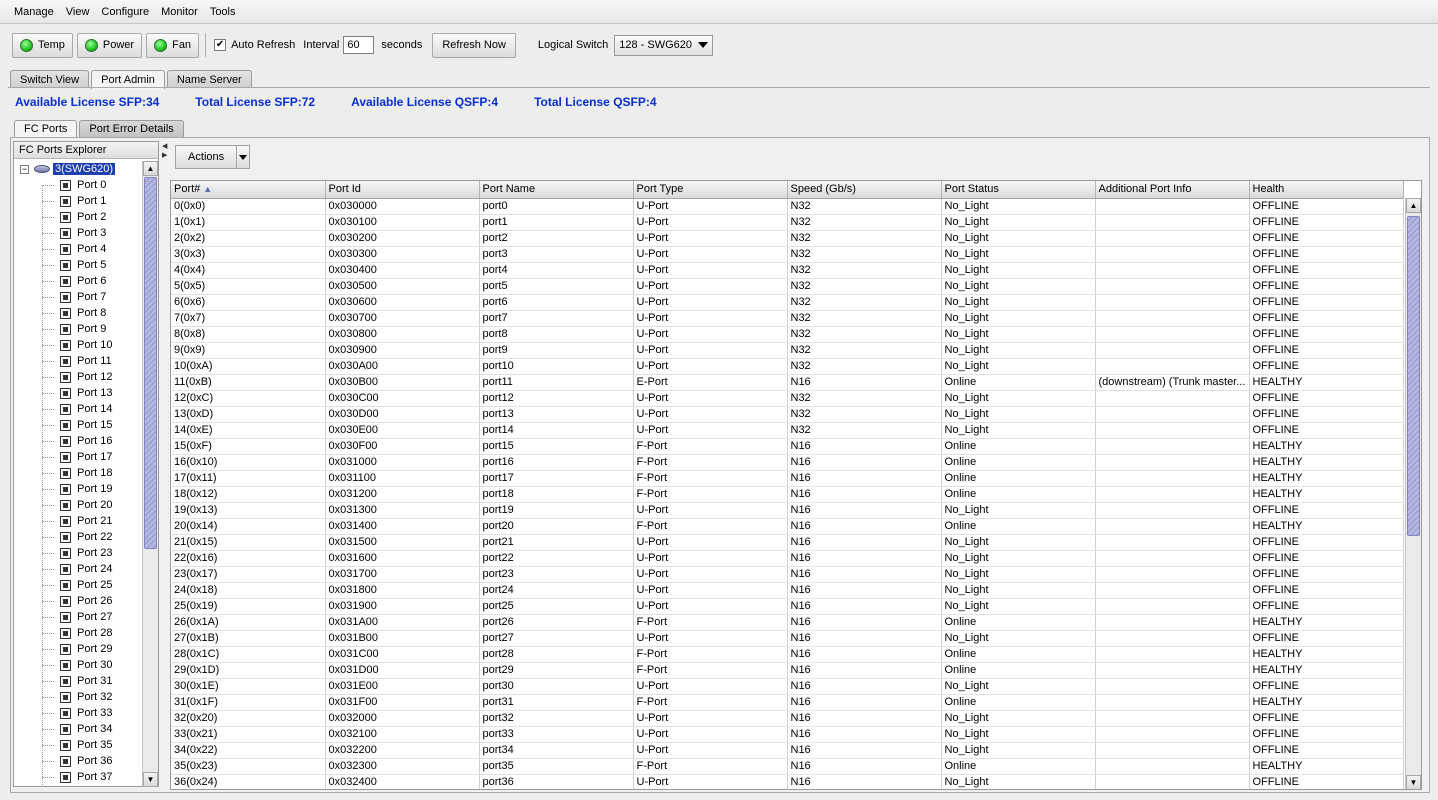  I want to click on tree-item-port: Port 6, so click(78, 281).